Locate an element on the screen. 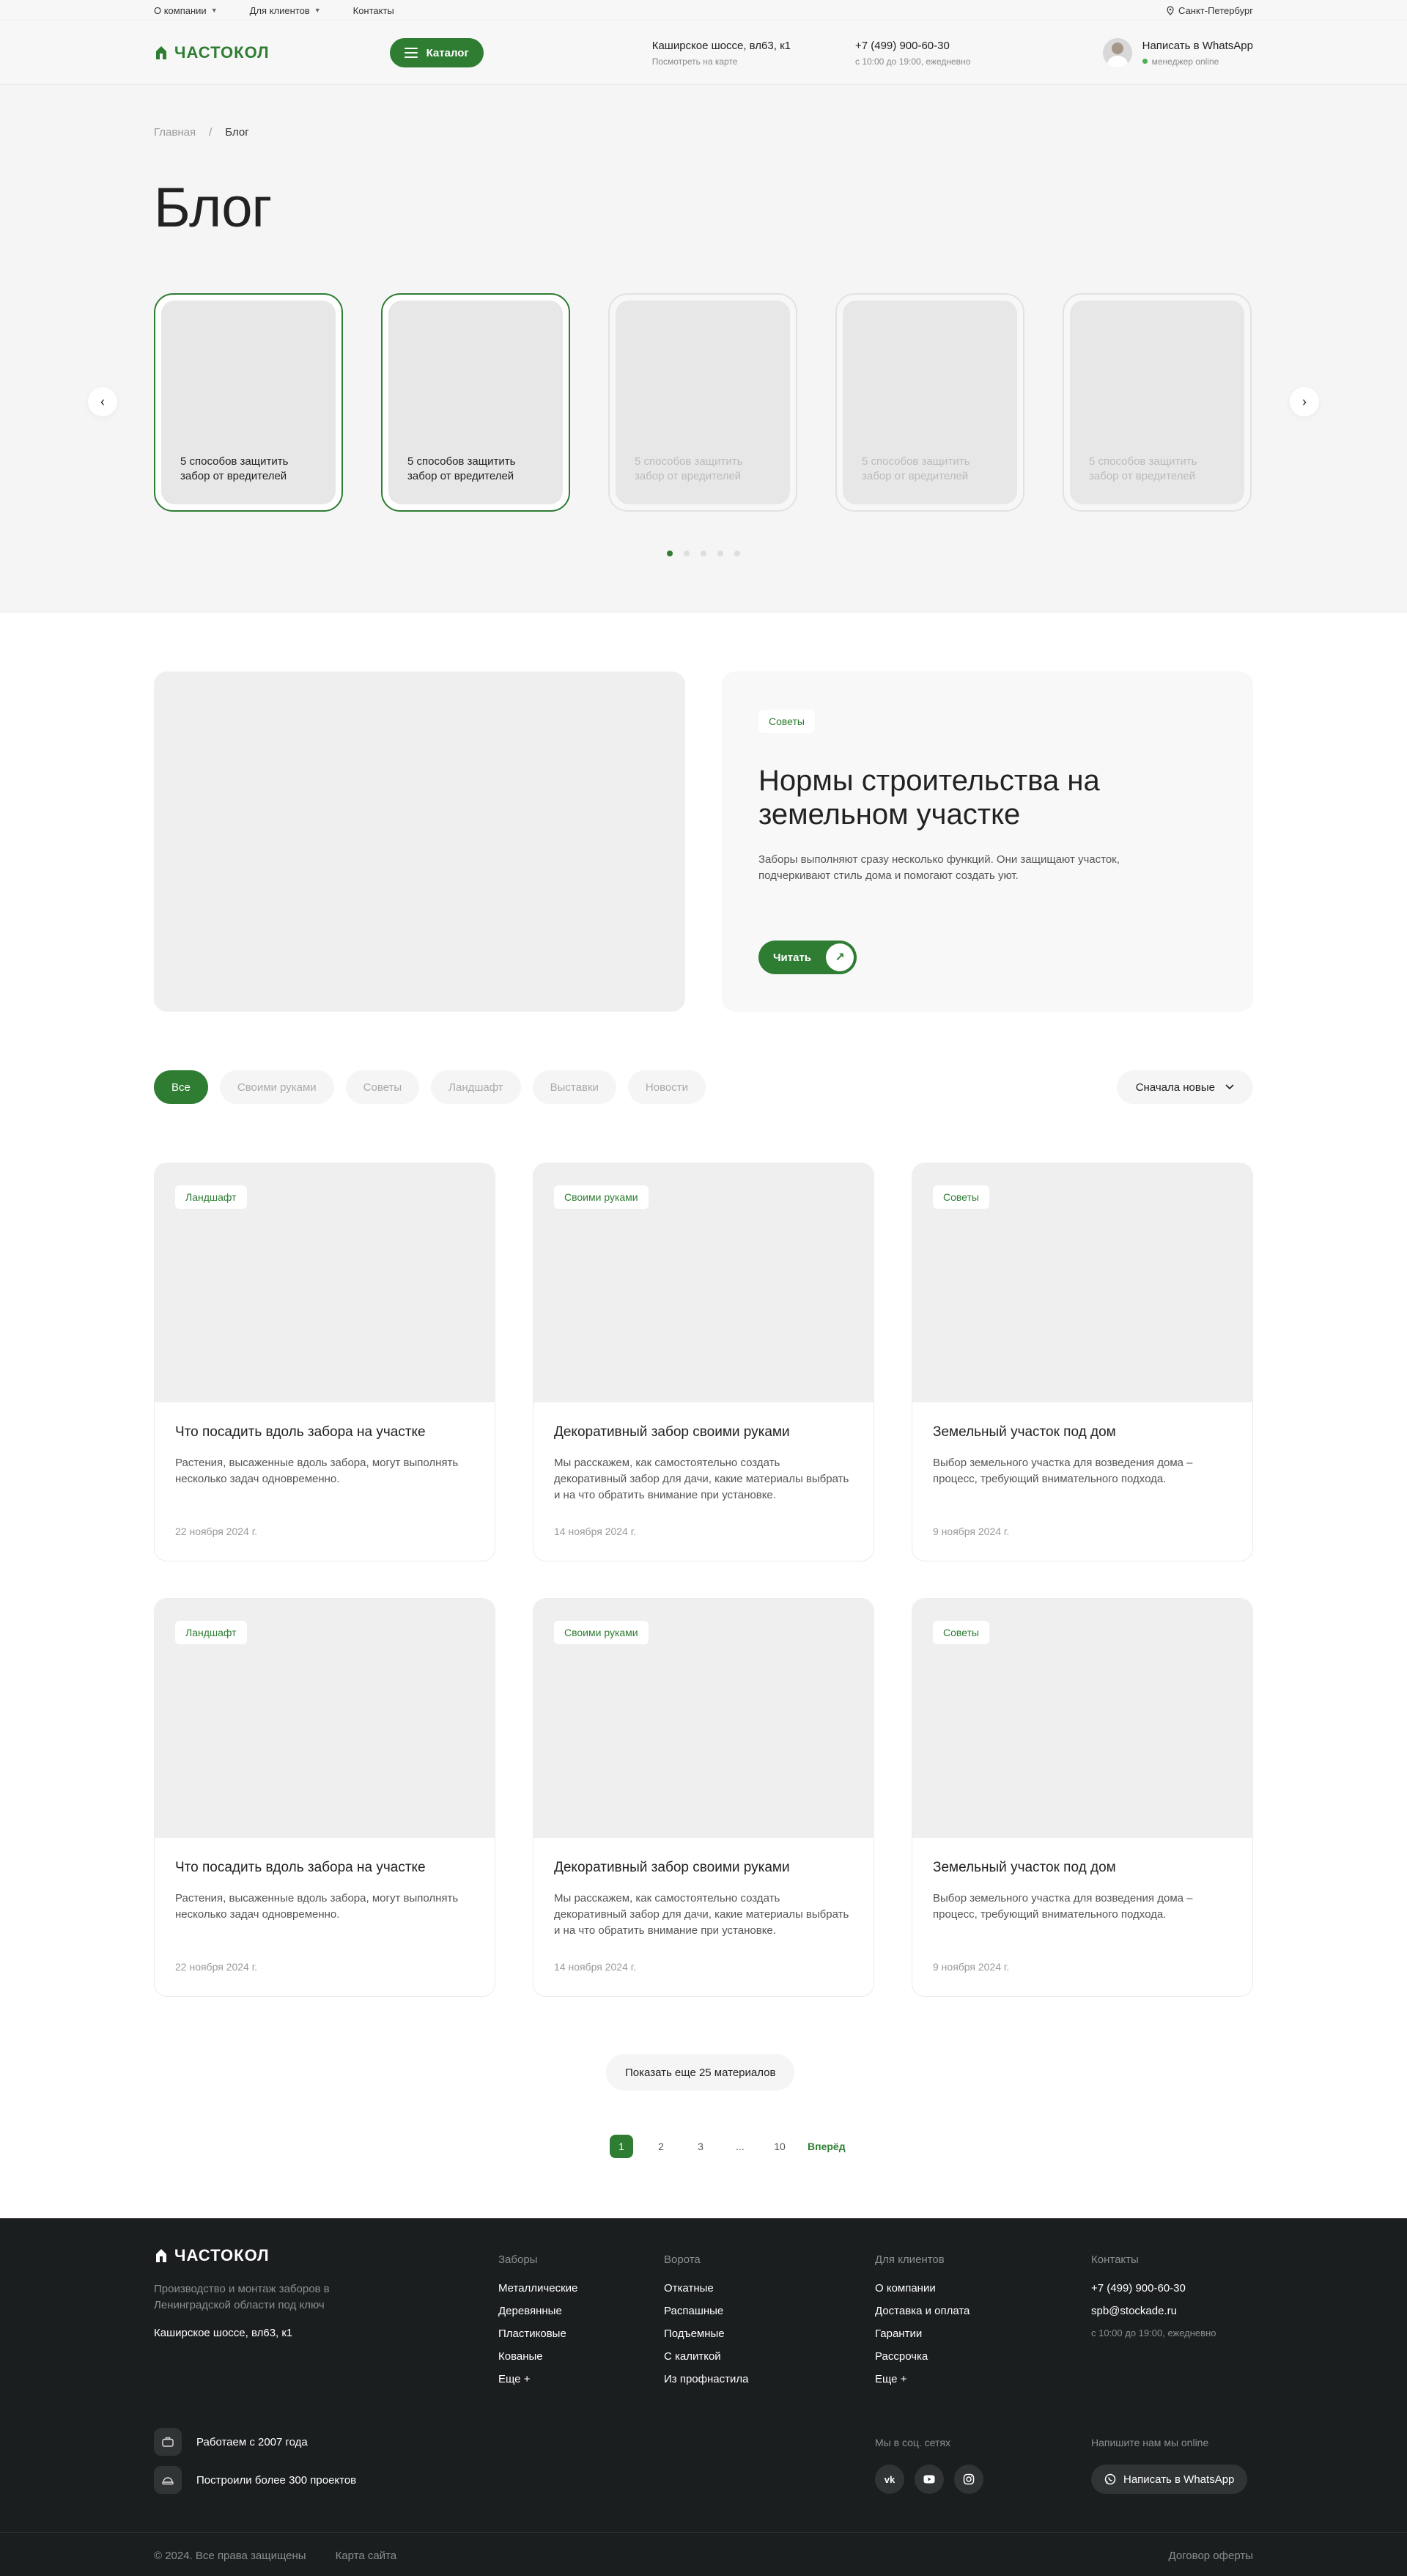 This screenshot has width=1407, height=2576. vk-icon: vk is located at coordinates (889, 2479).